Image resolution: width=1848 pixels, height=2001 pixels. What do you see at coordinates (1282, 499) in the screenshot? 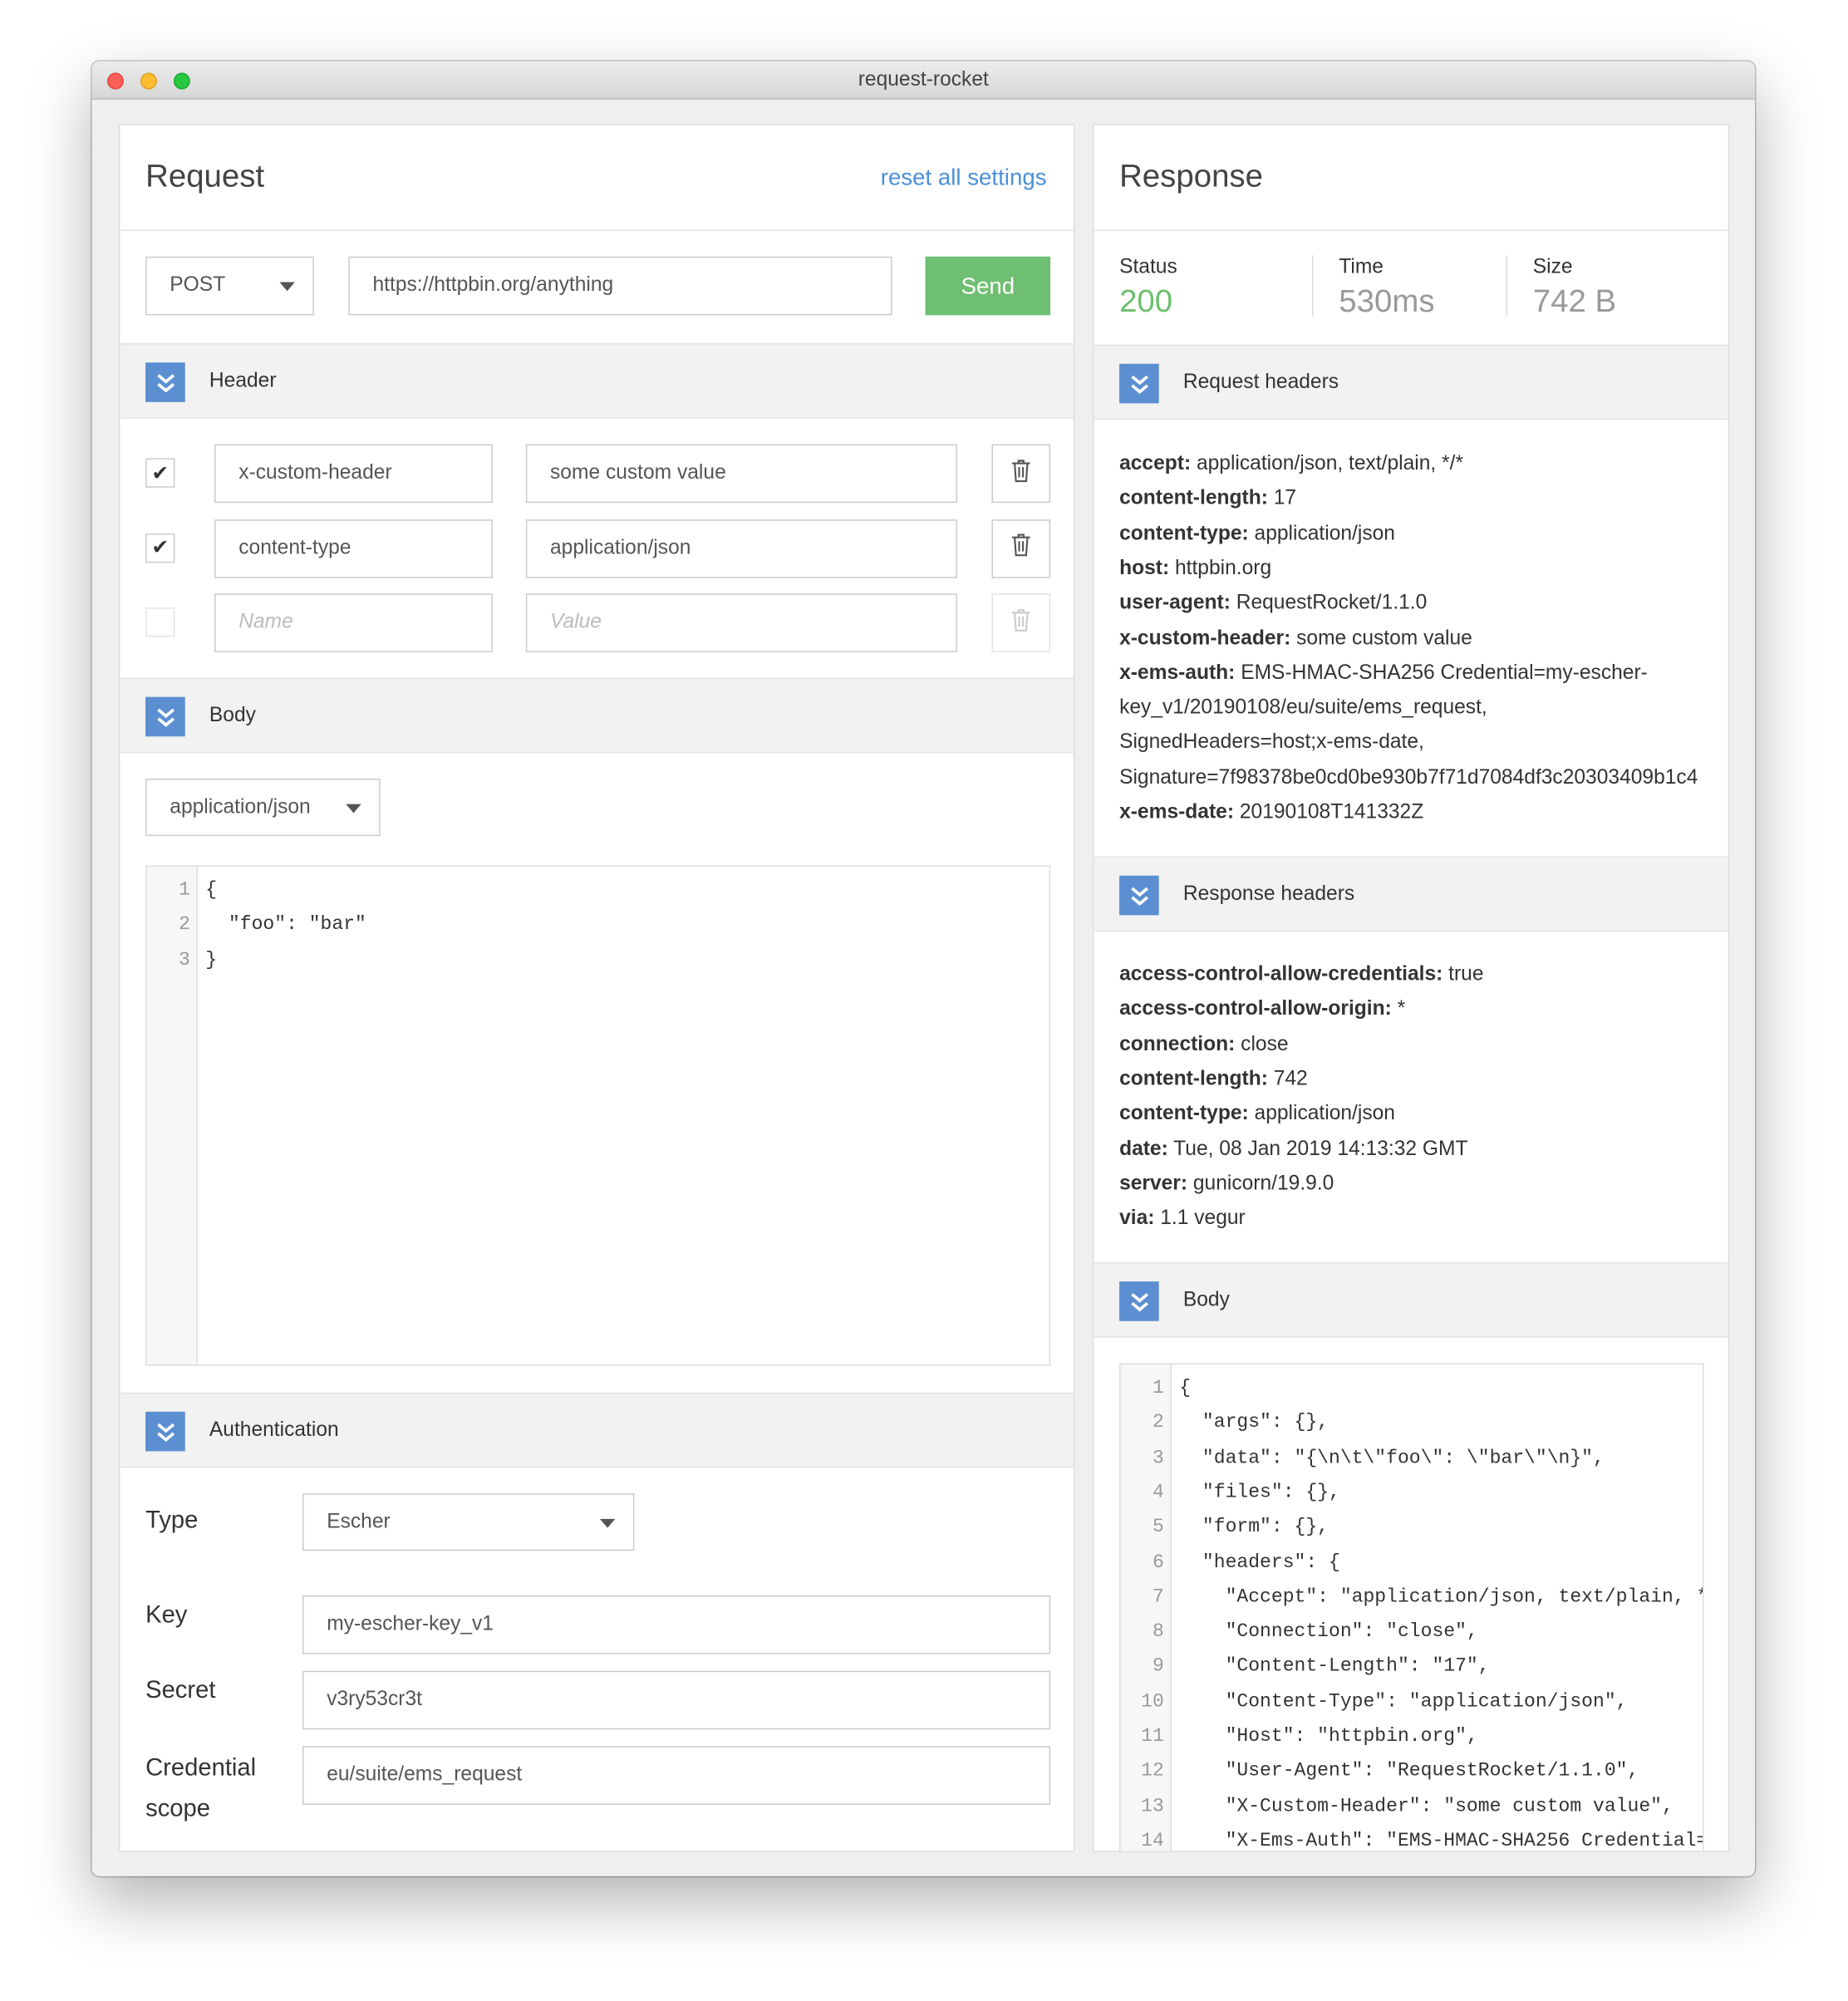
I see `header-value: 17` at bounding box center [1282, 499].